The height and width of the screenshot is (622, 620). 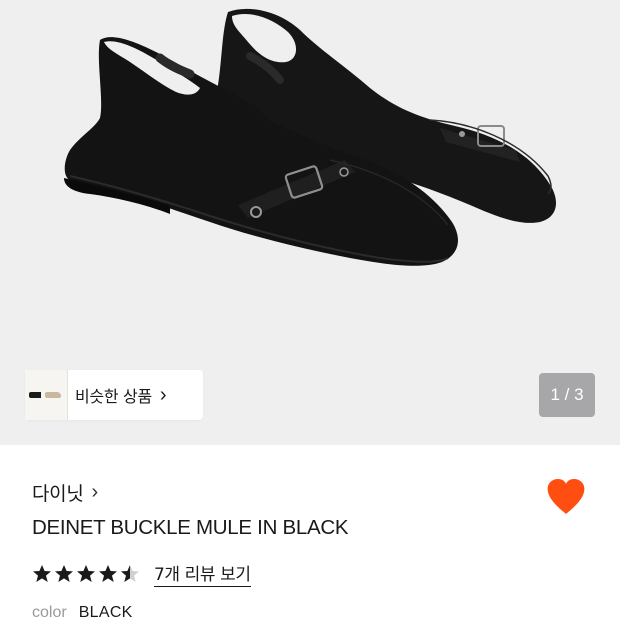 I want to click on color-label: color, so click(x=49, y=612).